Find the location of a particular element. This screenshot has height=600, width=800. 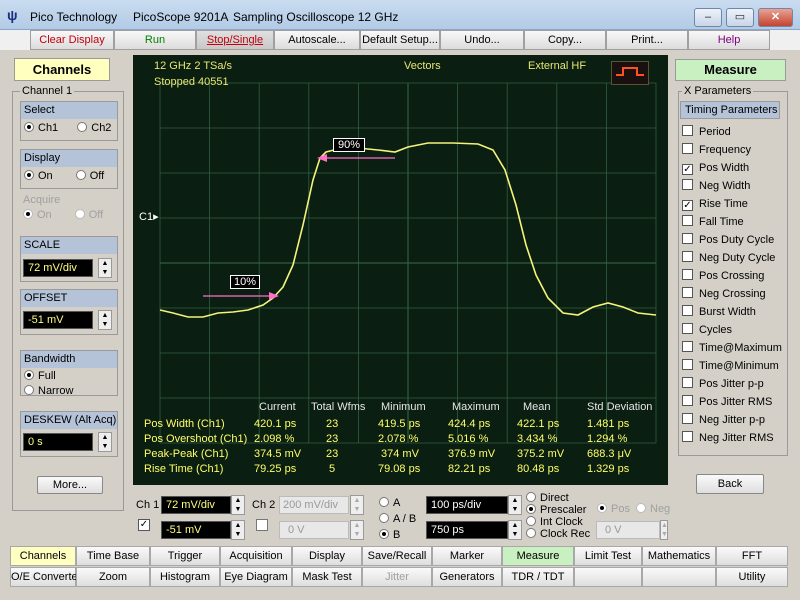

ch1-enable-checkbox: ✓ is located at coordinates (144, 525).